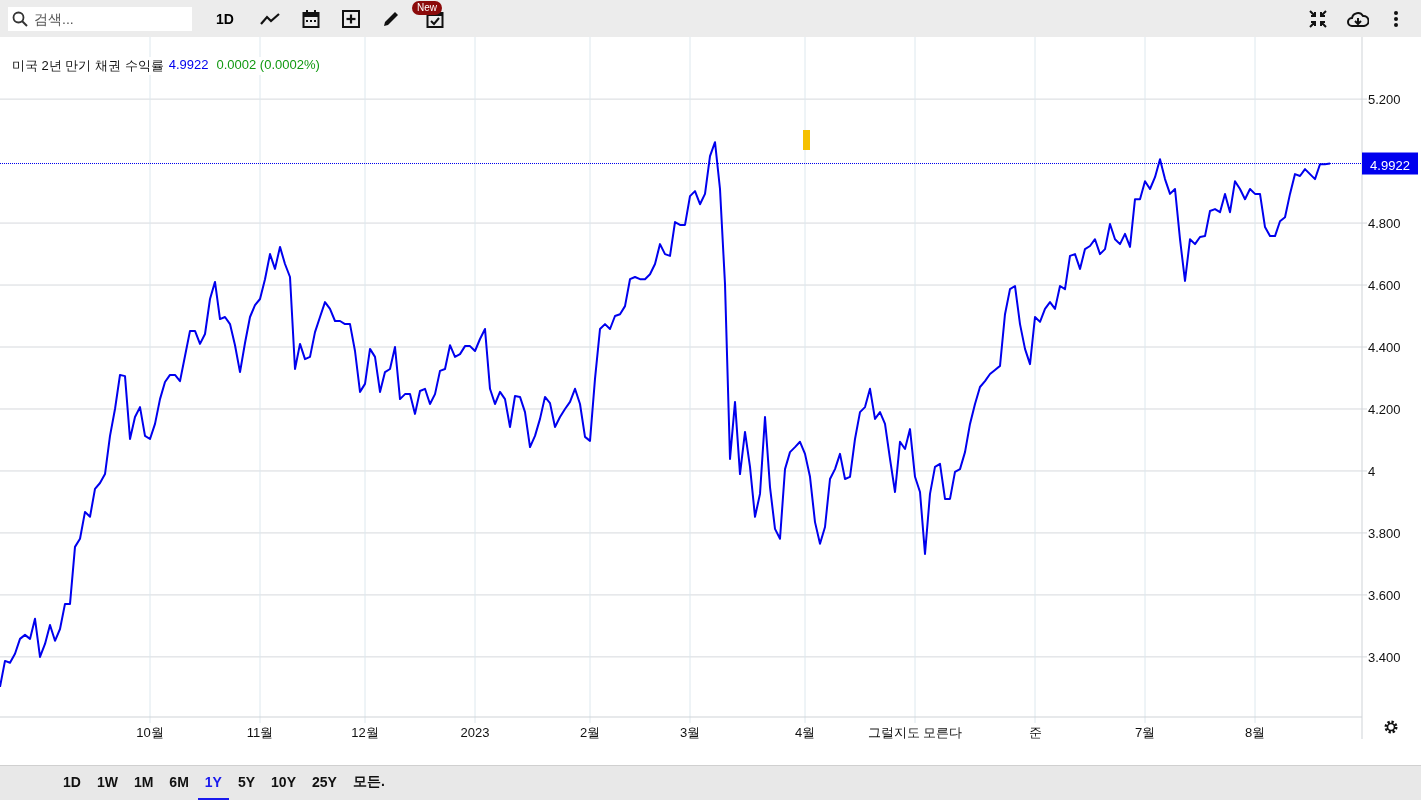 The height and width of the screenshot is (800, 1421). What do you see at coordinates (390, 18) in the screenshot?
I see `pencil-icon` at bounding box center [390, 18].